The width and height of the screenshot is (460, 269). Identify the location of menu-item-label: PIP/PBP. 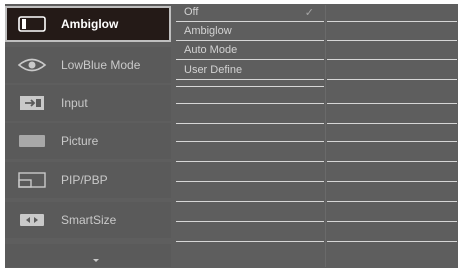
(84, 180).